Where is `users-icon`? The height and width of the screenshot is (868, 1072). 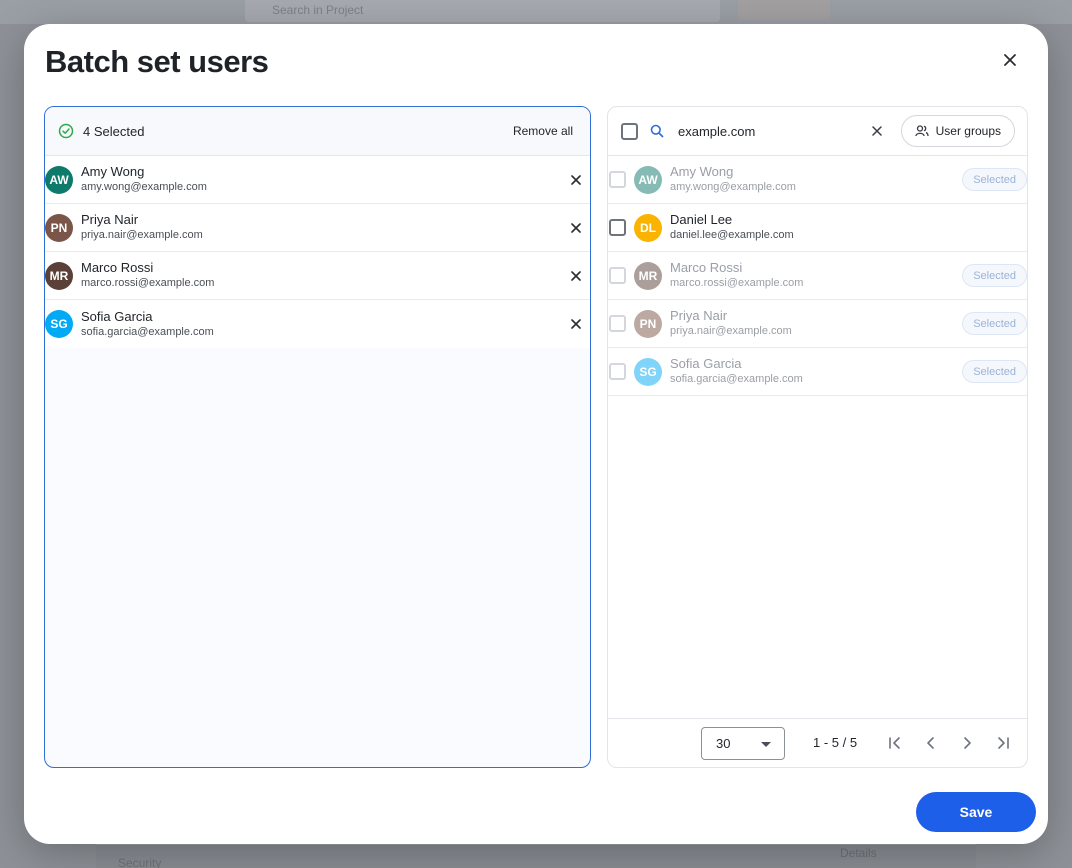 users-icon is located at coordinates (921, 131).